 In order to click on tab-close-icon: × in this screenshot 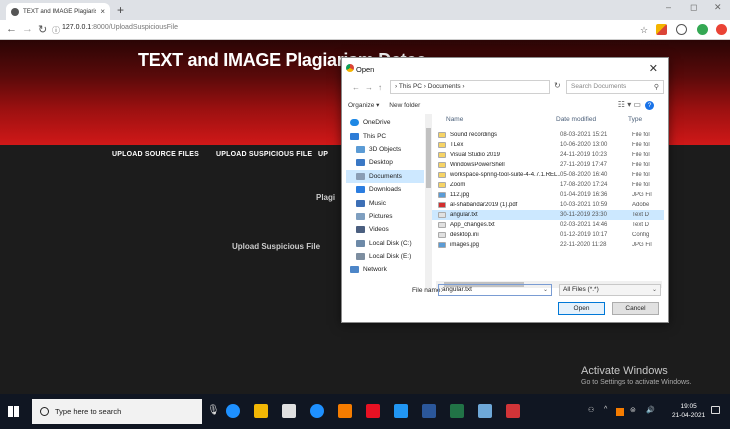, I will do `click(102, 11)`.